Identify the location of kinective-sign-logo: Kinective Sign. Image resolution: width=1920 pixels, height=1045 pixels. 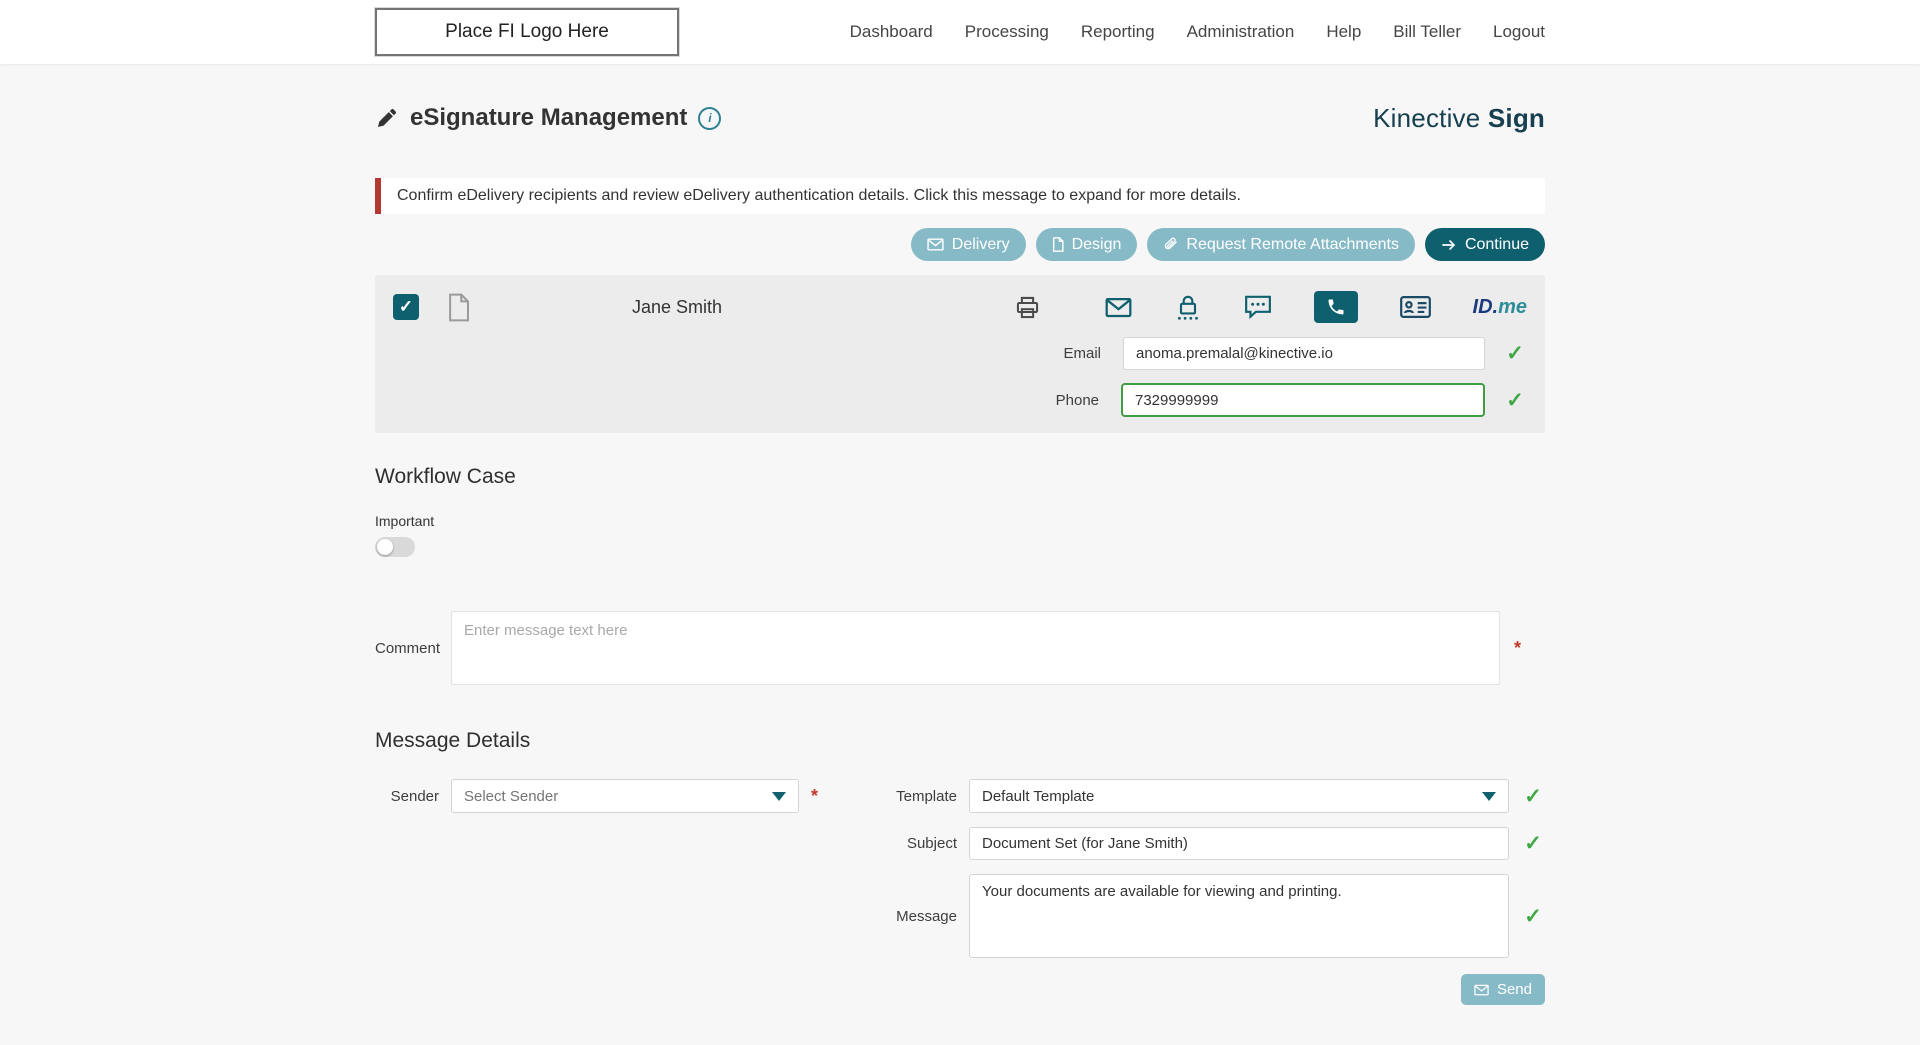
(1459, 118).